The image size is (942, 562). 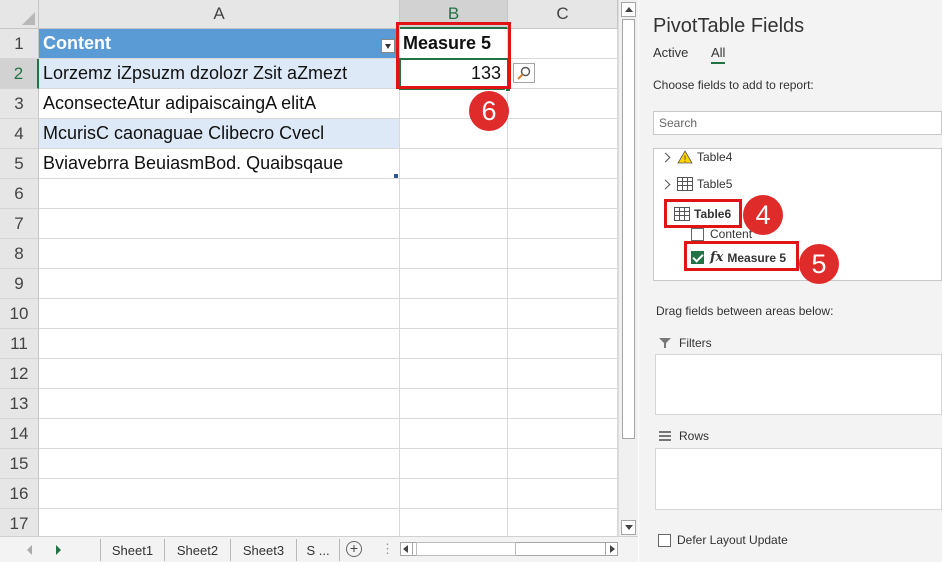 What do you see at coordinates (741, 256) in the screenshot?
I see `annotation-box-measure5` at bounding box center [741, 256].